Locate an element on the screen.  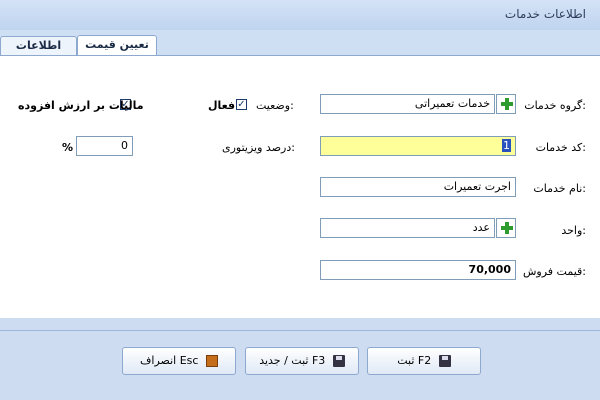
unit-label: واحد: is located at coordinates (573, 230).